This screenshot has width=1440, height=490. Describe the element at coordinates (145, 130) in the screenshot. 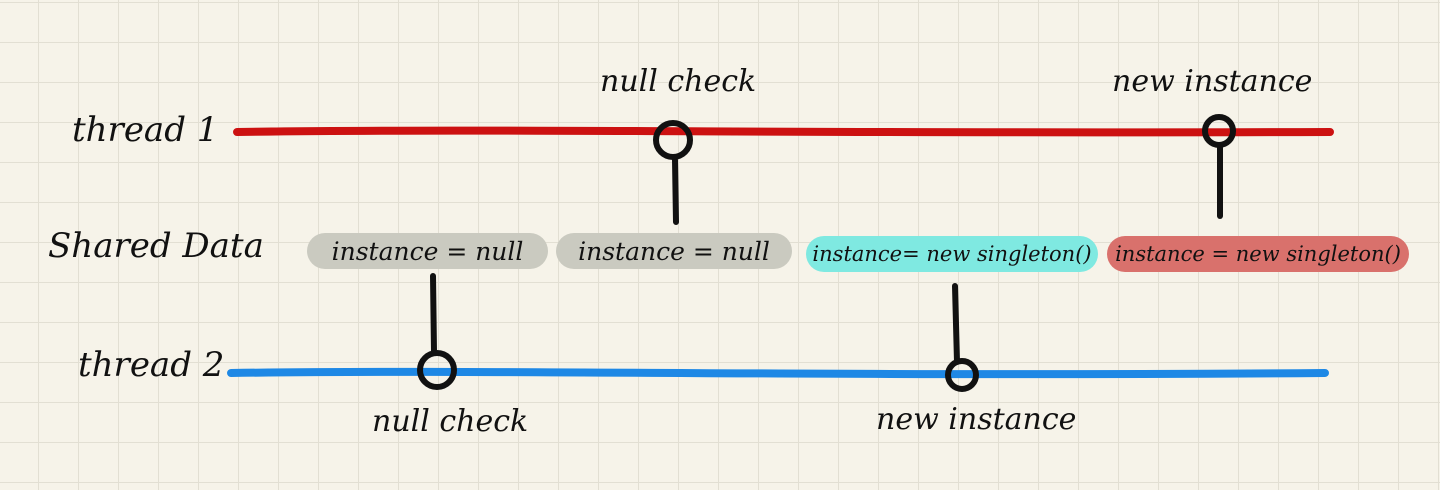

I see `thread1-label: thread 1` at that location.